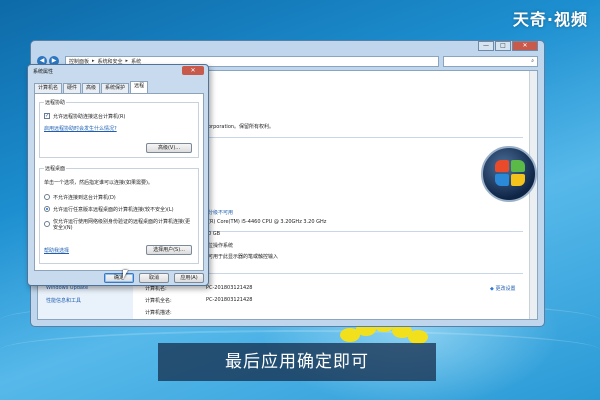  What do you see at coordinates (72, 88) in the screenshot?
I see `tab-hardware: 硬件` at bounding box center [72, 88].